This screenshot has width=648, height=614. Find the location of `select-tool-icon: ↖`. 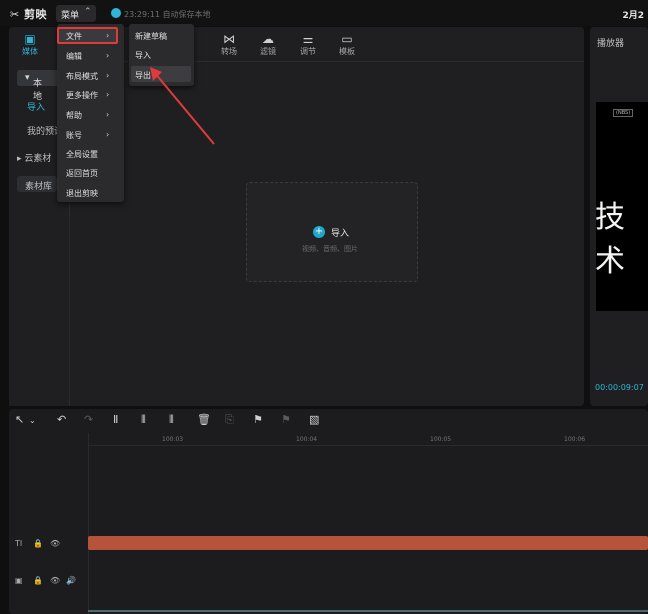

select-tool-icon: ↖ is located at coordinates (19, 419).